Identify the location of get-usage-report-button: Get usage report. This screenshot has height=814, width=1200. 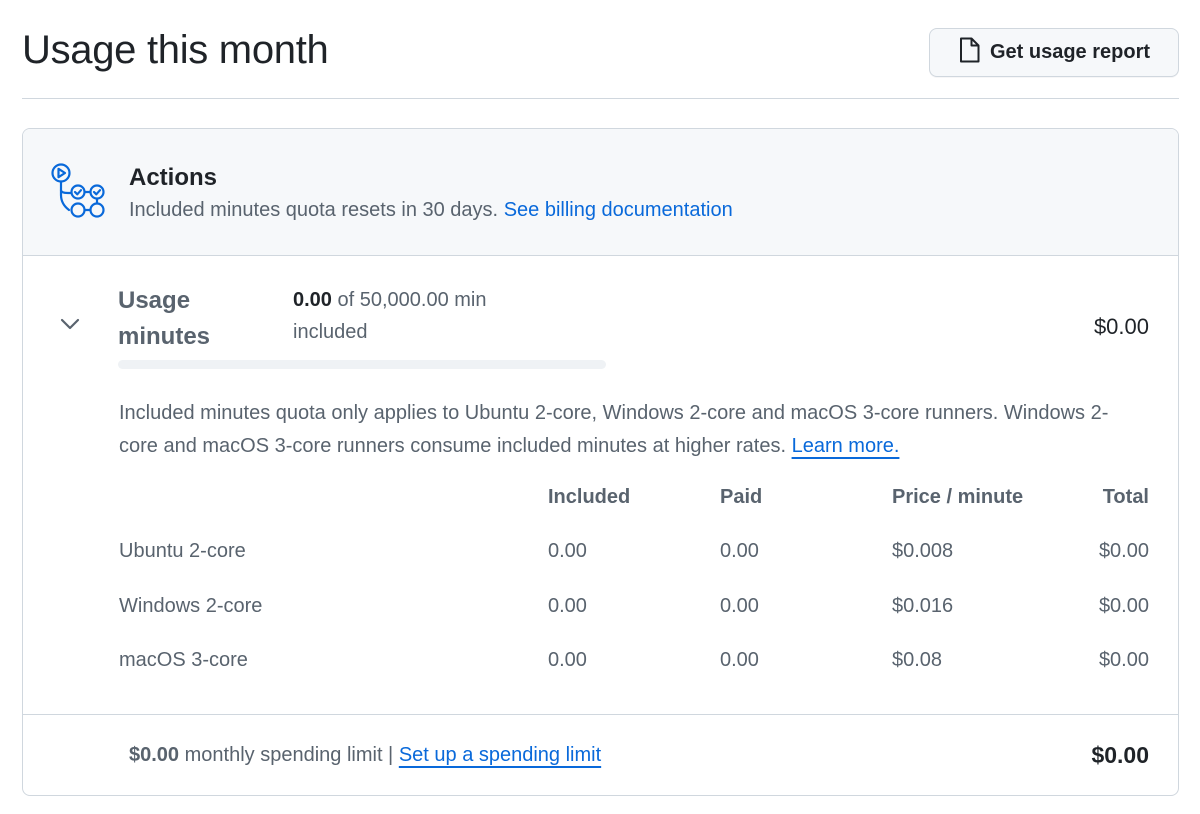
(1054, 52).